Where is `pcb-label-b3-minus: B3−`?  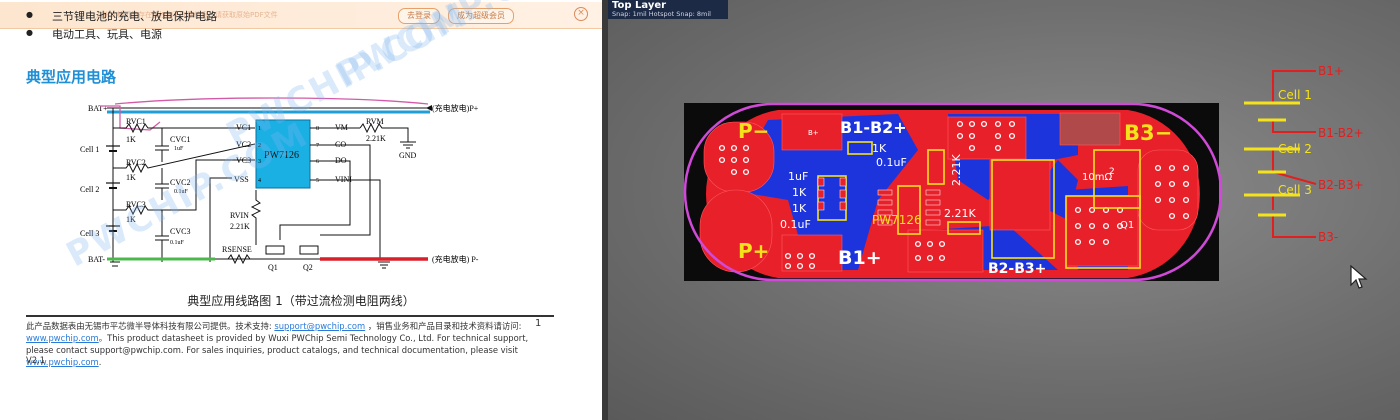
pcb-label-b3-minus: B3− is located at coordinates (1148, 133).